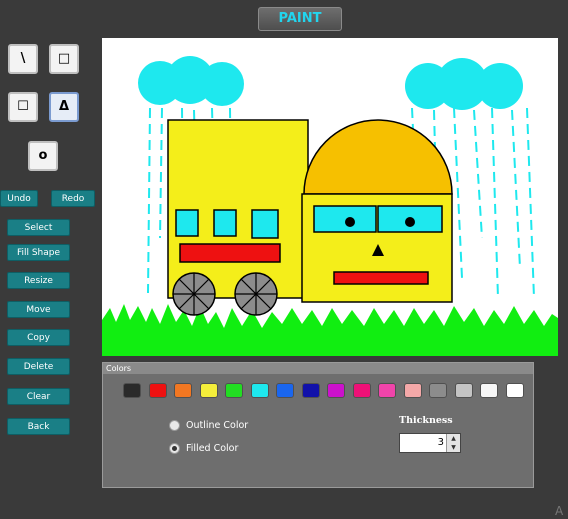 This screenshot has height=519, width=568. Describe the element at coordinates (19, 198) in the screenshot. I see `undo-button: Undo` at that location.